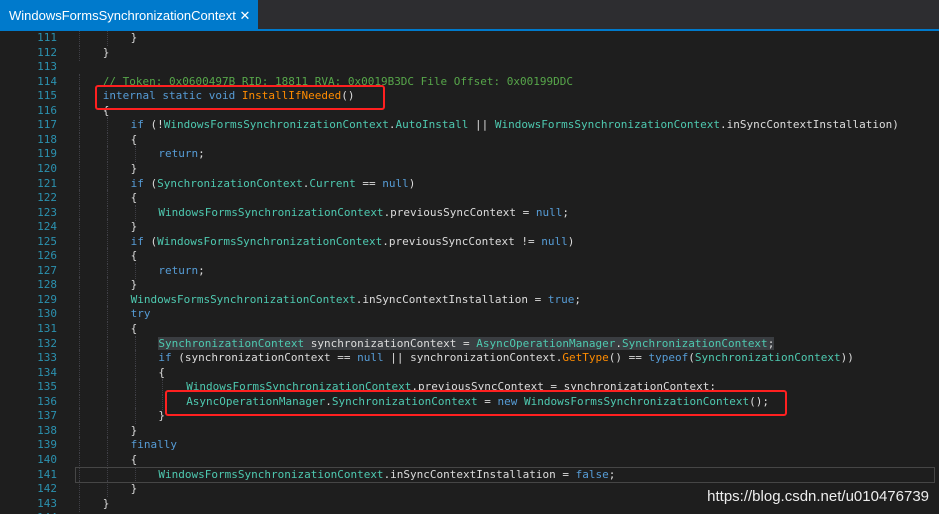 Image resolution: width=939 pixels, height=514 pixels. What do you see at coordinates (462, 241) in the screenshot?
I see `code-token: .previousSyncContext !=` at bounding box center [462, 241].